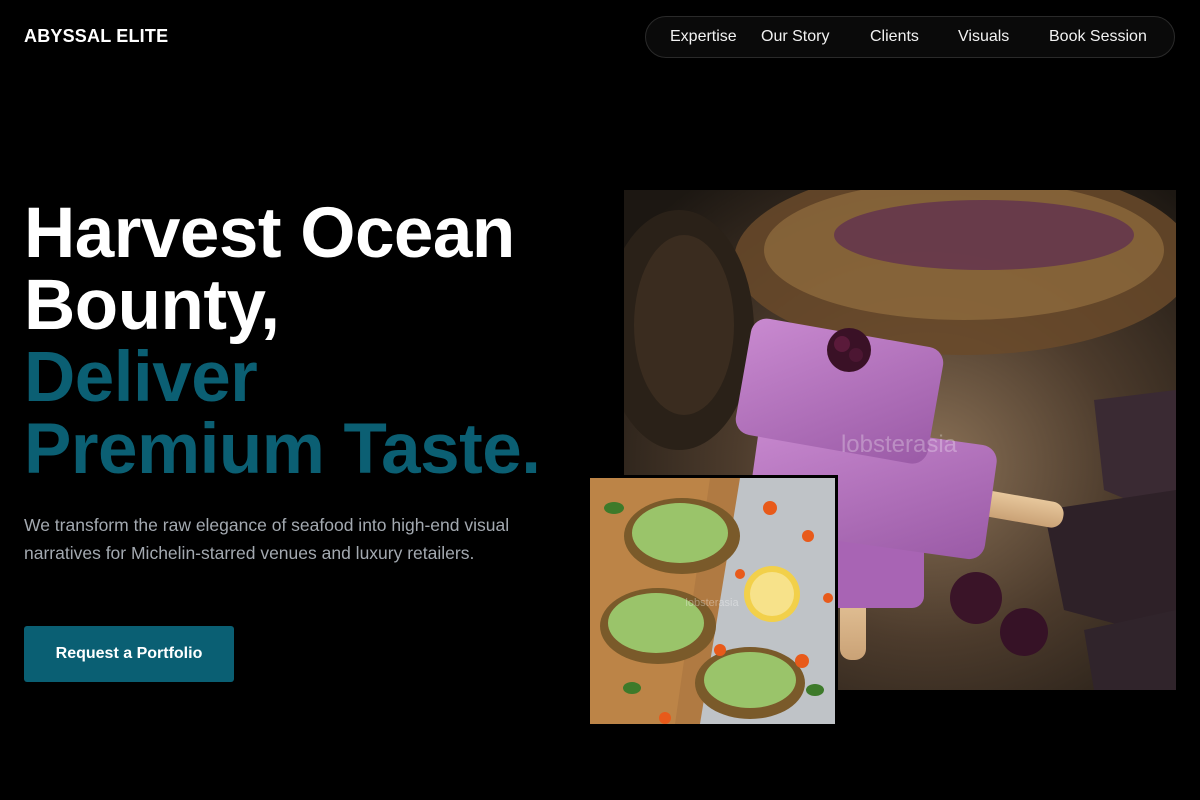 The height and width of the screenshot is (800, 1200). Describe the element at coordinates (141, 377) in the screenshot. I see `hero-title-accent-line-1: Deliver` at that location.